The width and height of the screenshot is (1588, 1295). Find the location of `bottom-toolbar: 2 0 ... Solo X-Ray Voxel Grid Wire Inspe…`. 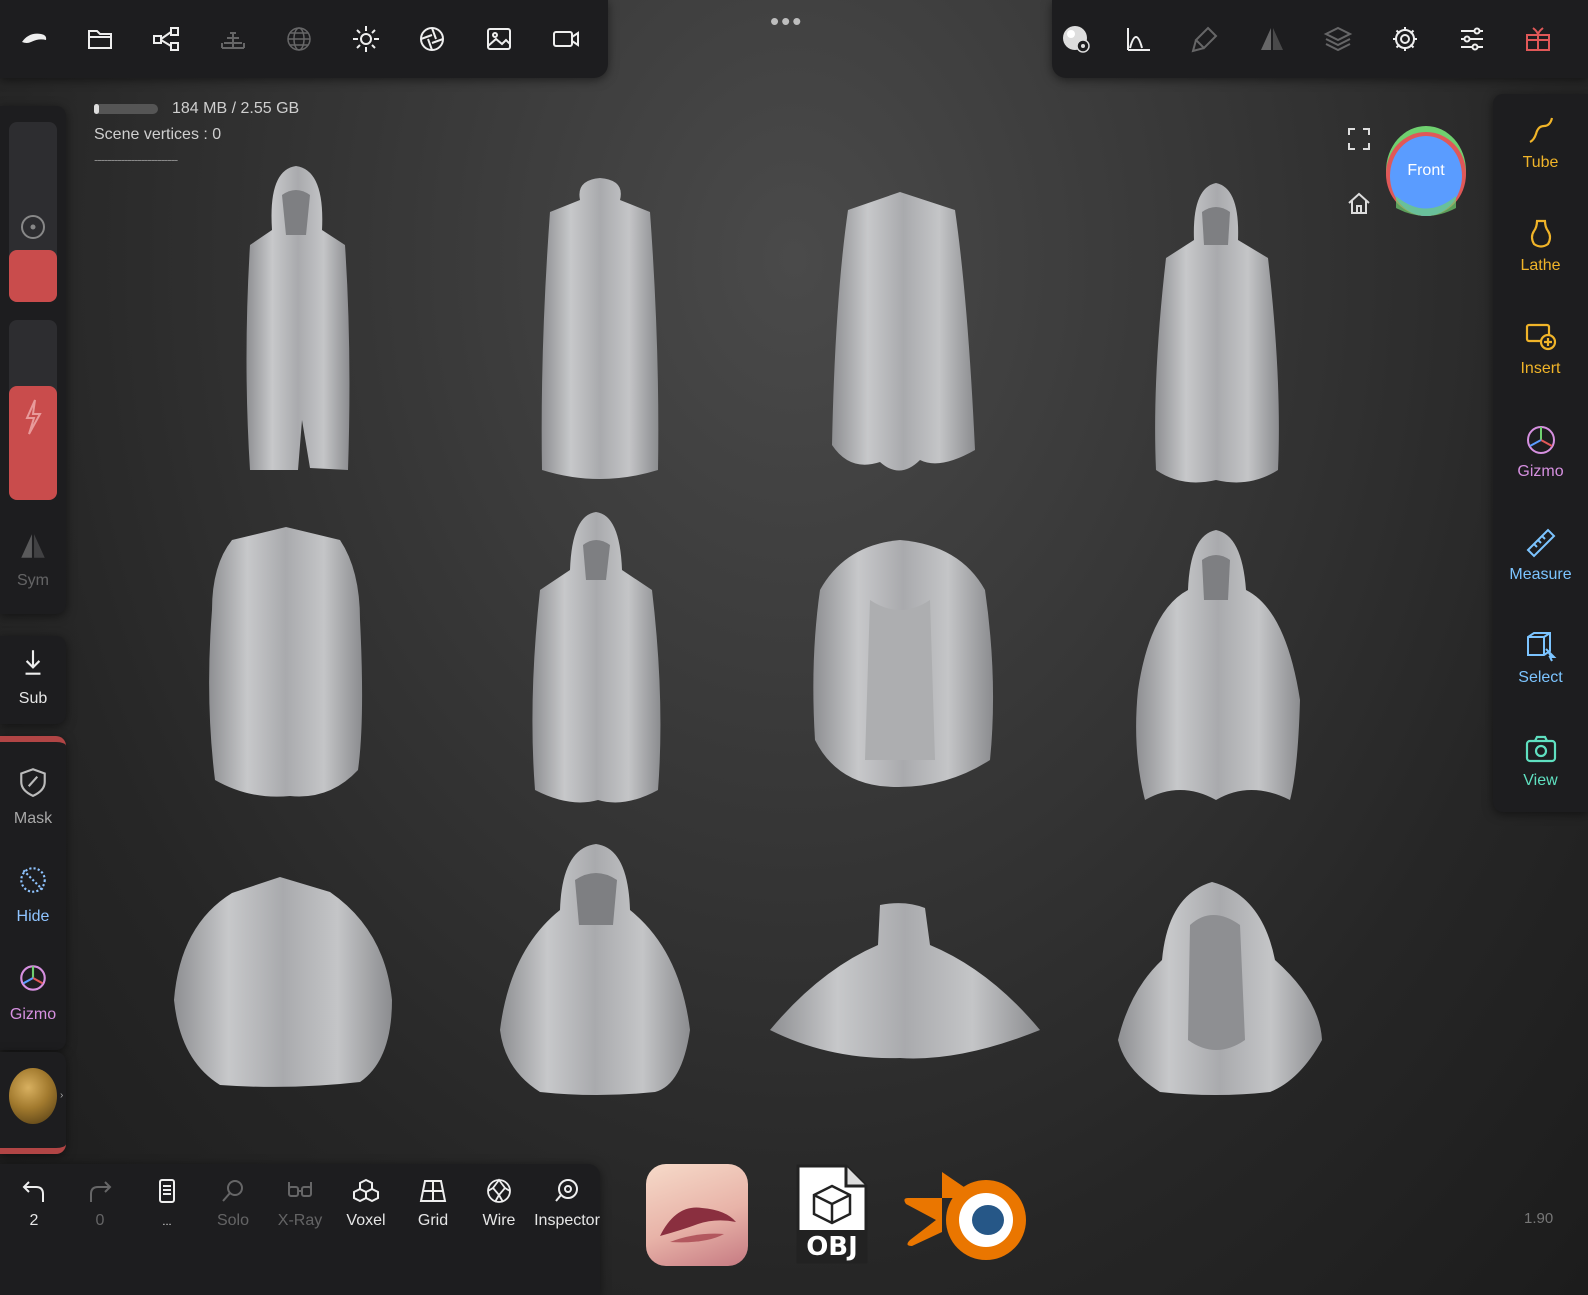

bottom-toolbar: 2 0 ... Solo X-Ray Voxel Grid Wire Inspe… is located at coordinates (300, 1229).